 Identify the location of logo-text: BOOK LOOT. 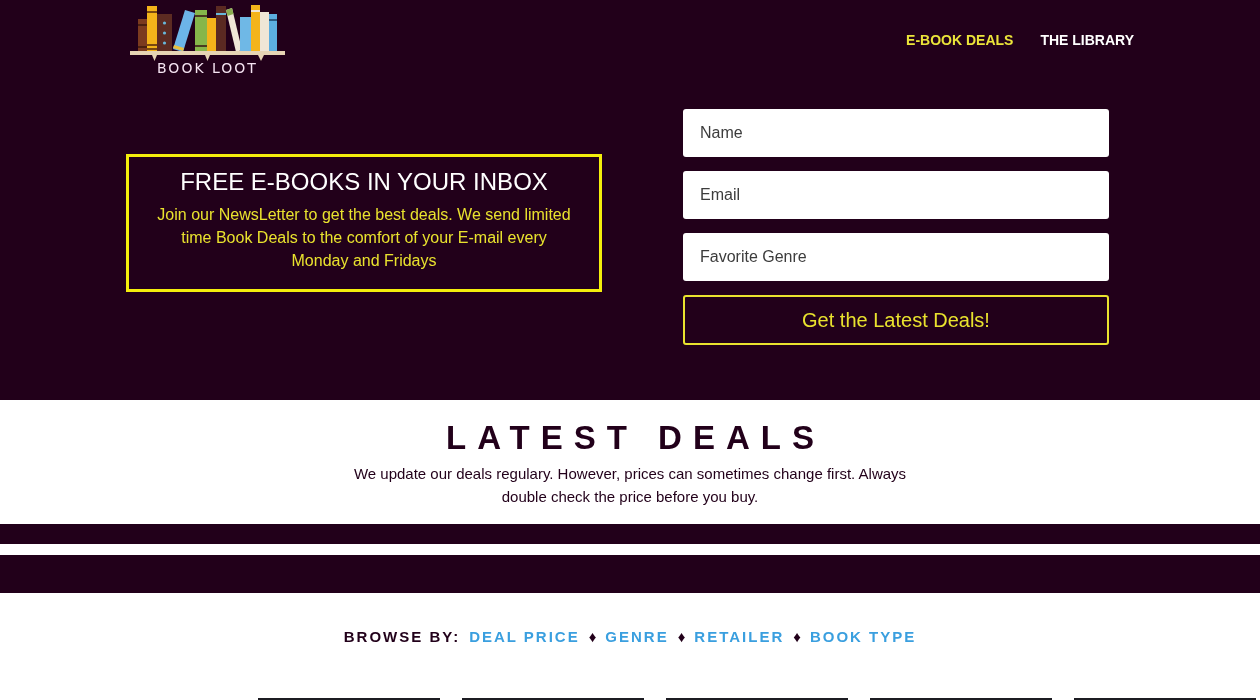
(207, 68).